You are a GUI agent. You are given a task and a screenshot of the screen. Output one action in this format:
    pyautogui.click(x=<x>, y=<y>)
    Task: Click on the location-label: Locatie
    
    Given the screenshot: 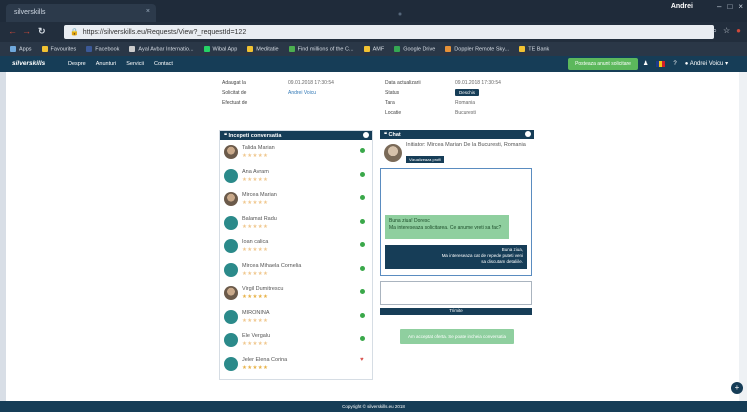 What is the action you would take?
    pyautogui.click(x=393, y=113)
    